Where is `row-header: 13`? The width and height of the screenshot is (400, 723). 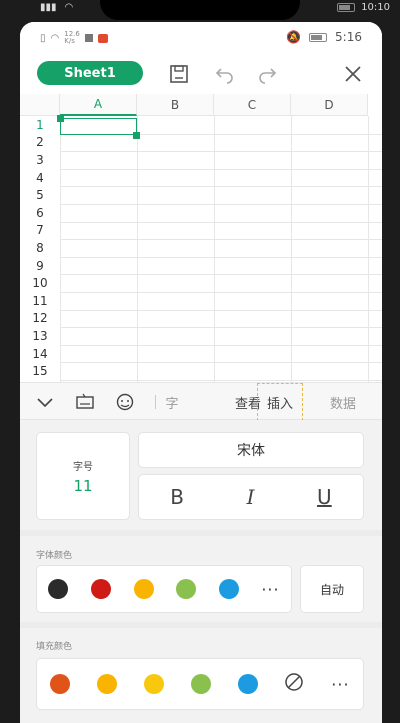 row-header: 13 is located at coordinates (40, 336).